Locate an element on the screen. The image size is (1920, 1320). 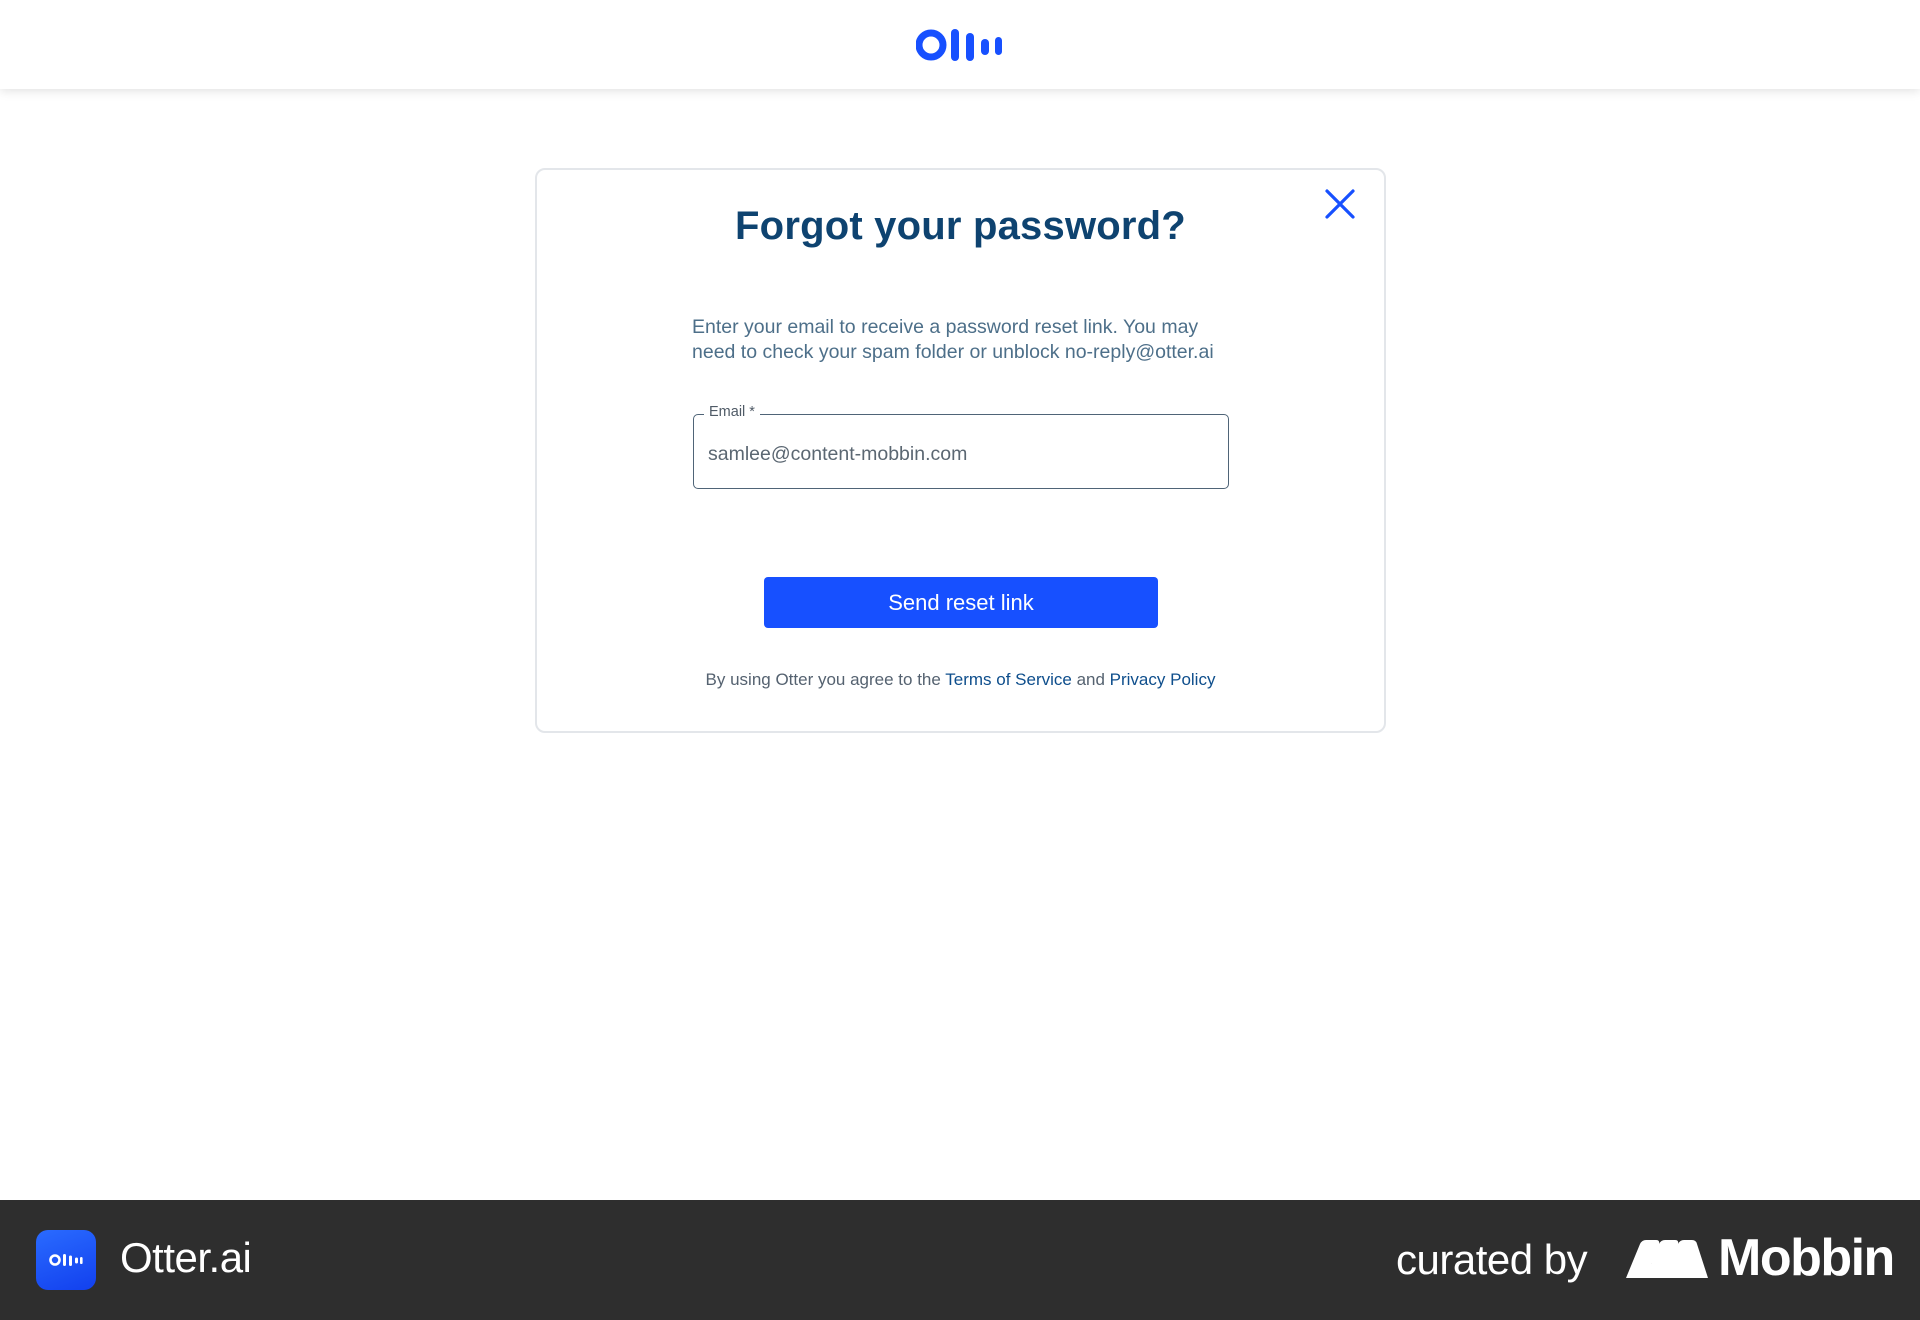
mobbin-logo-icon is located at coordinates (1667, 1259).